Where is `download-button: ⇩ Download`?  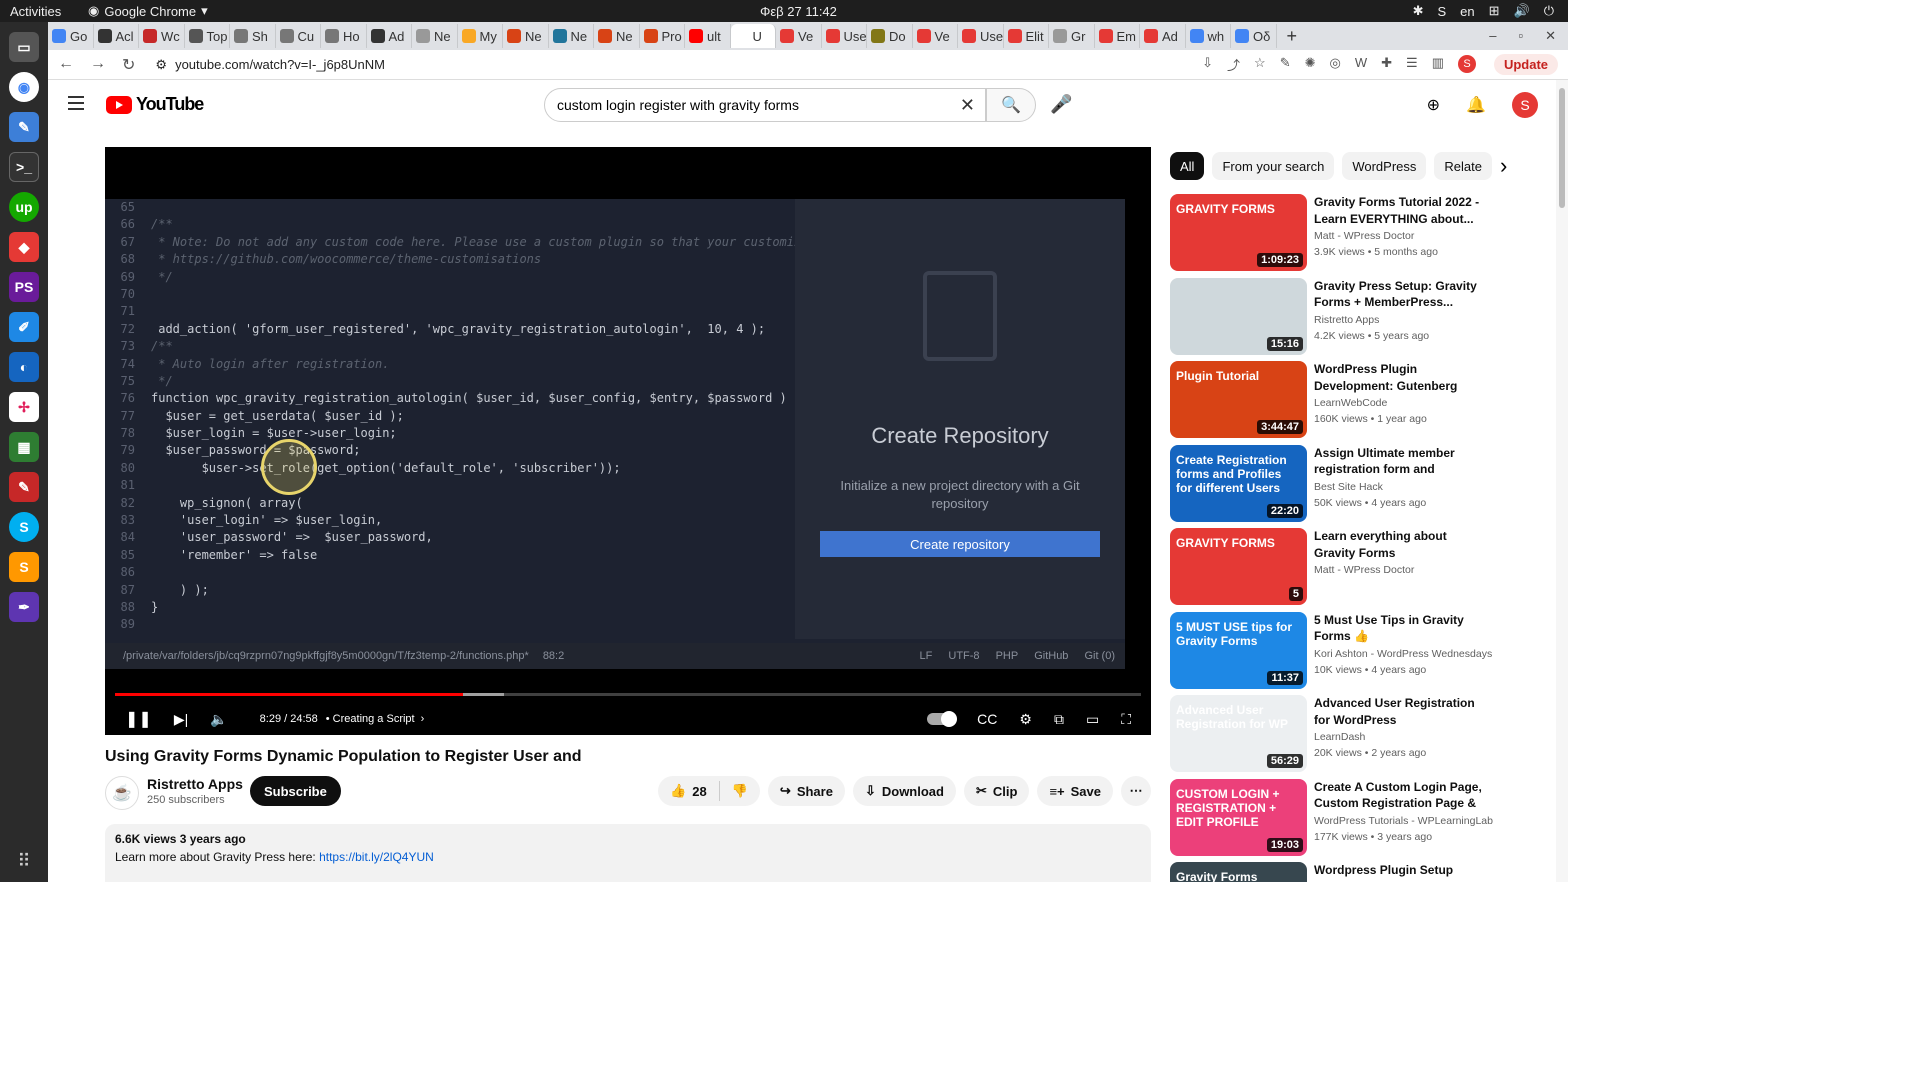
download-button: ⇩ Download is located at coordinates (904, 791).